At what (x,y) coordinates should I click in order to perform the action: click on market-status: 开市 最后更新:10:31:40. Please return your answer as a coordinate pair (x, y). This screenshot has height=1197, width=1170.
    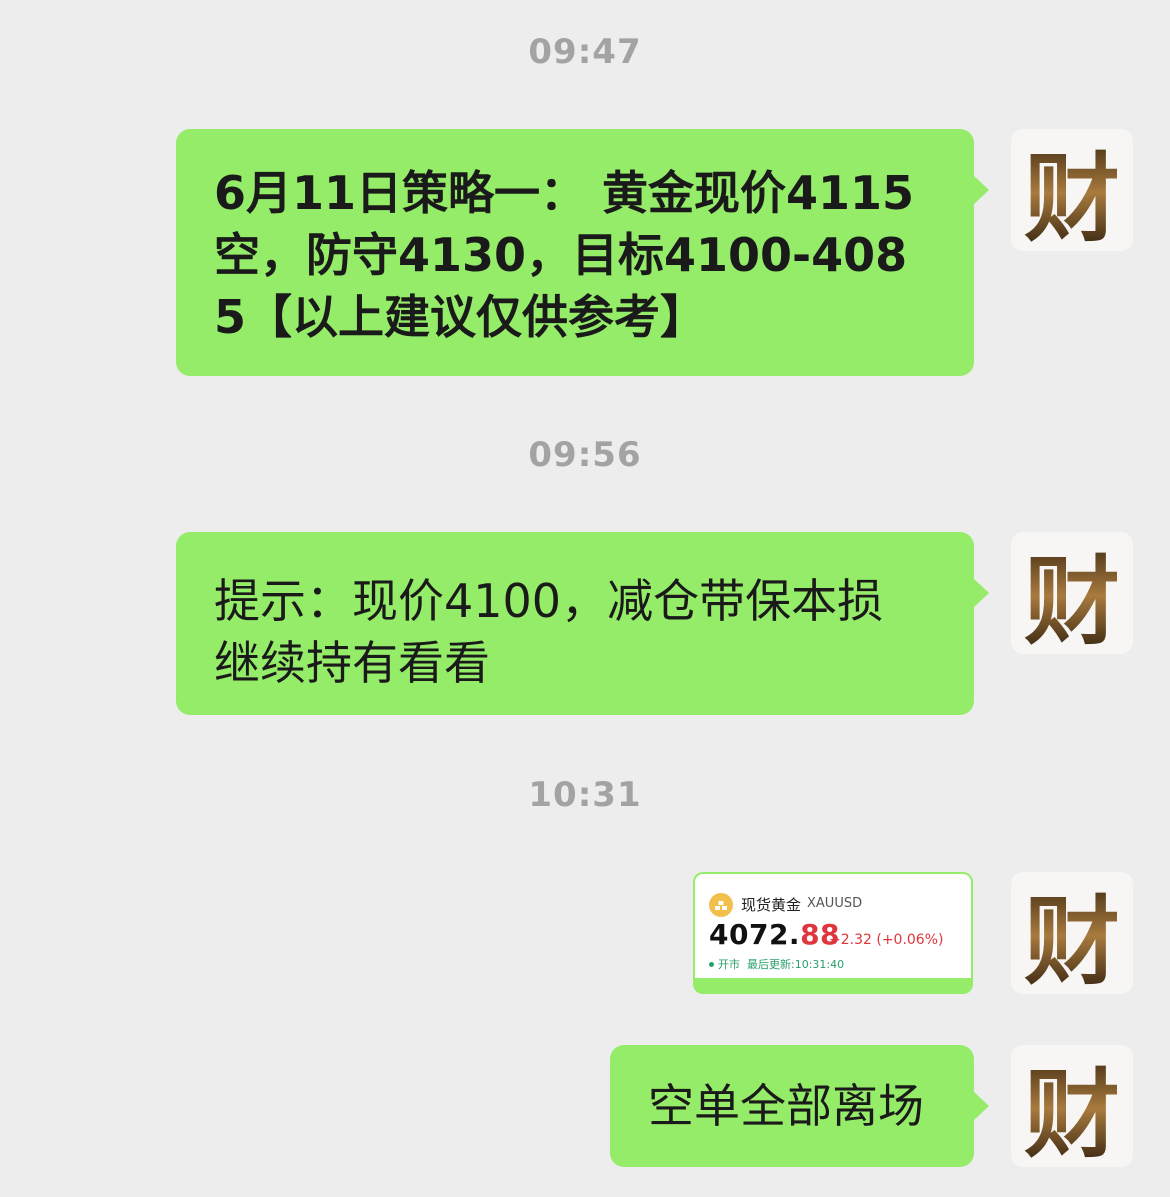
    Looking at the image, I should click on (776, 964).